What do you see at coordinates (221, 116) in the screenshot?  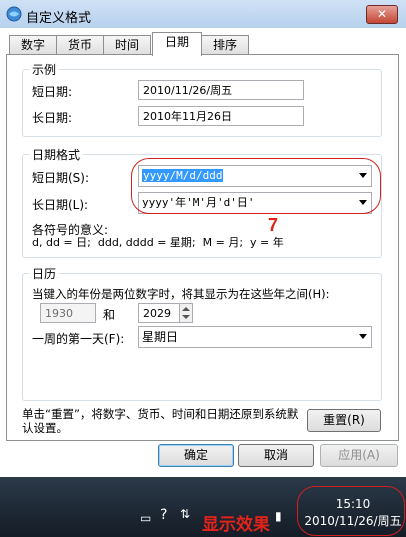 I see `example-long-value: 2010年11月26日` at bounding box center [221, 116].